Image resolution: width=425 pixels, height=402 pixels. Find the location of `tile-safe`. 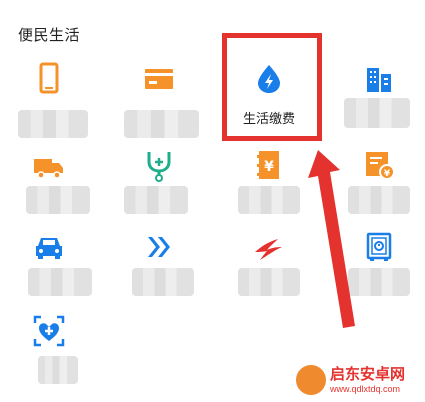

tile-safe is located at coordinates (379, 268).